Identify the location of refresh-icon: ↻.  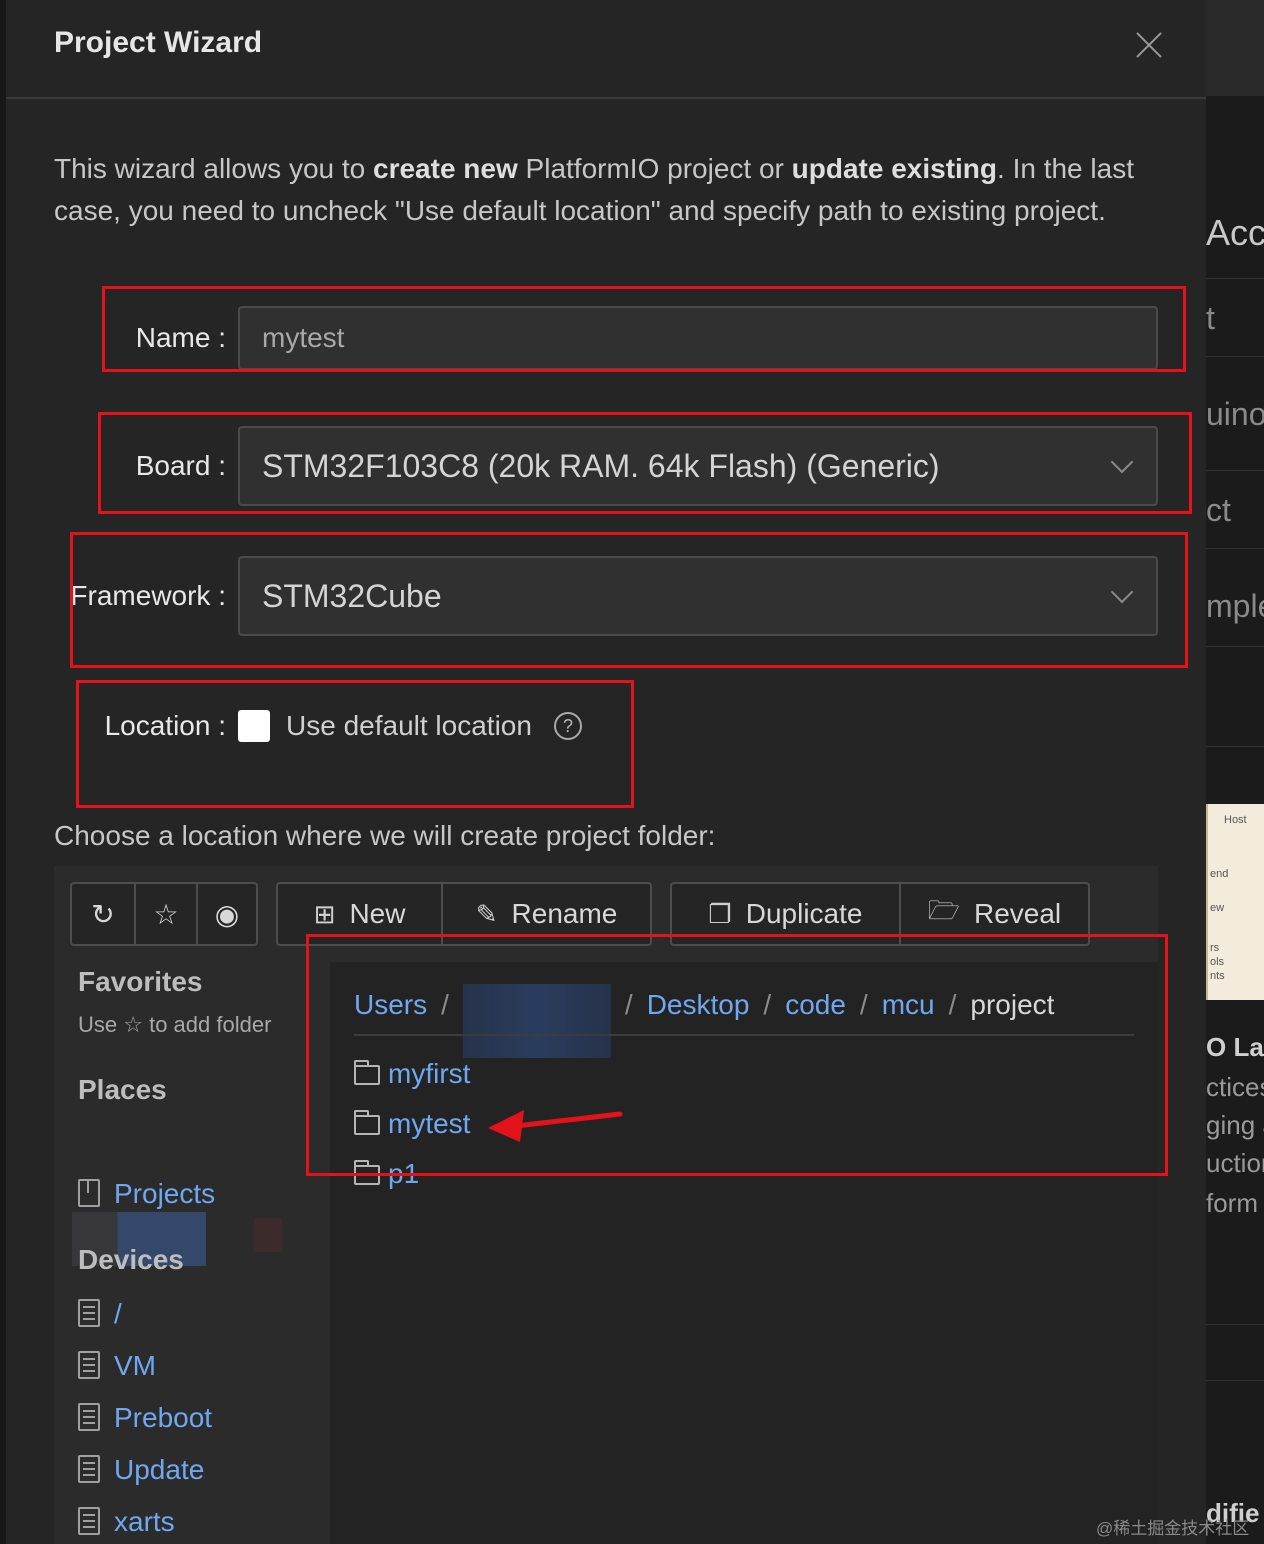
(103, 914).